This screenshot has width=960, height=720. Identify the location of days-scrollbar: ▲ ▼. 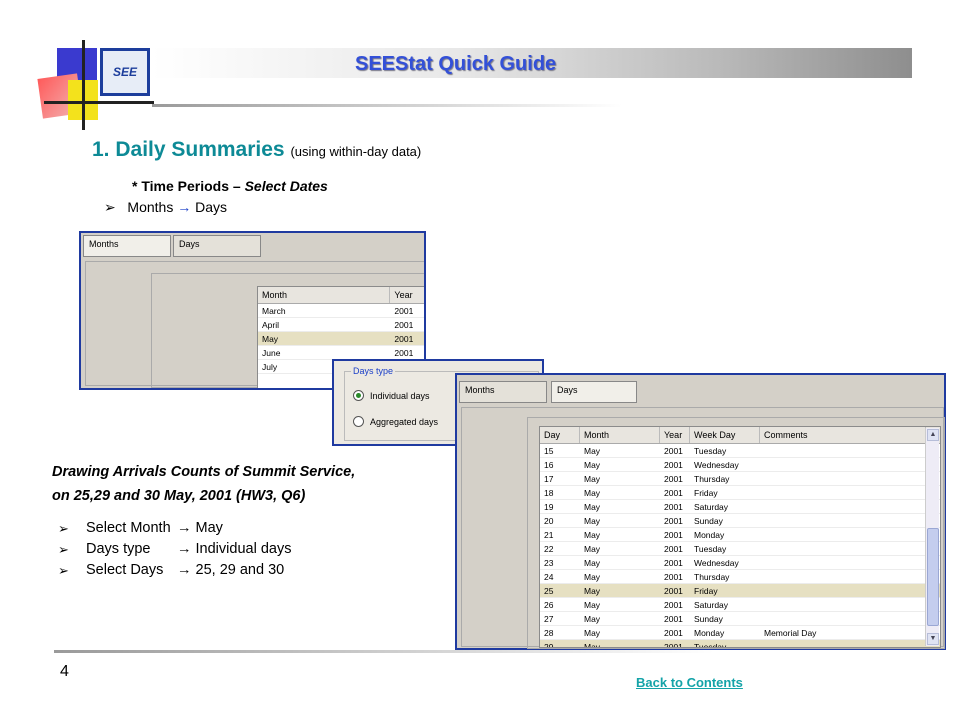
(932, 537).